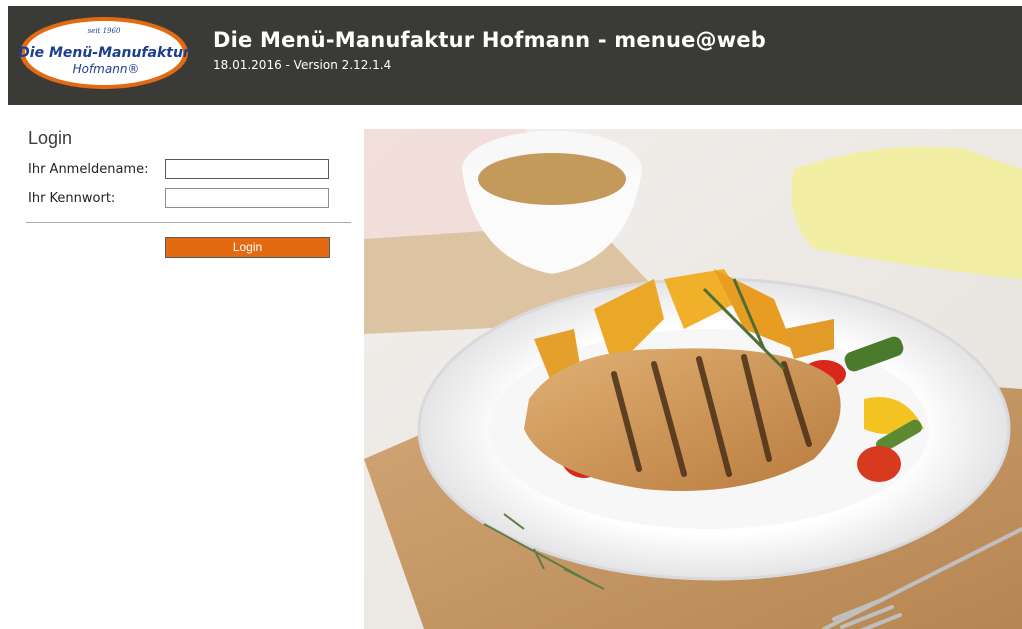 Image resolution: width=1022 pixels, height=629 pixels. What do you see at coordinates (188, 222) in the screenshot?
I see `form-divider` at bounding box center [188, 222].